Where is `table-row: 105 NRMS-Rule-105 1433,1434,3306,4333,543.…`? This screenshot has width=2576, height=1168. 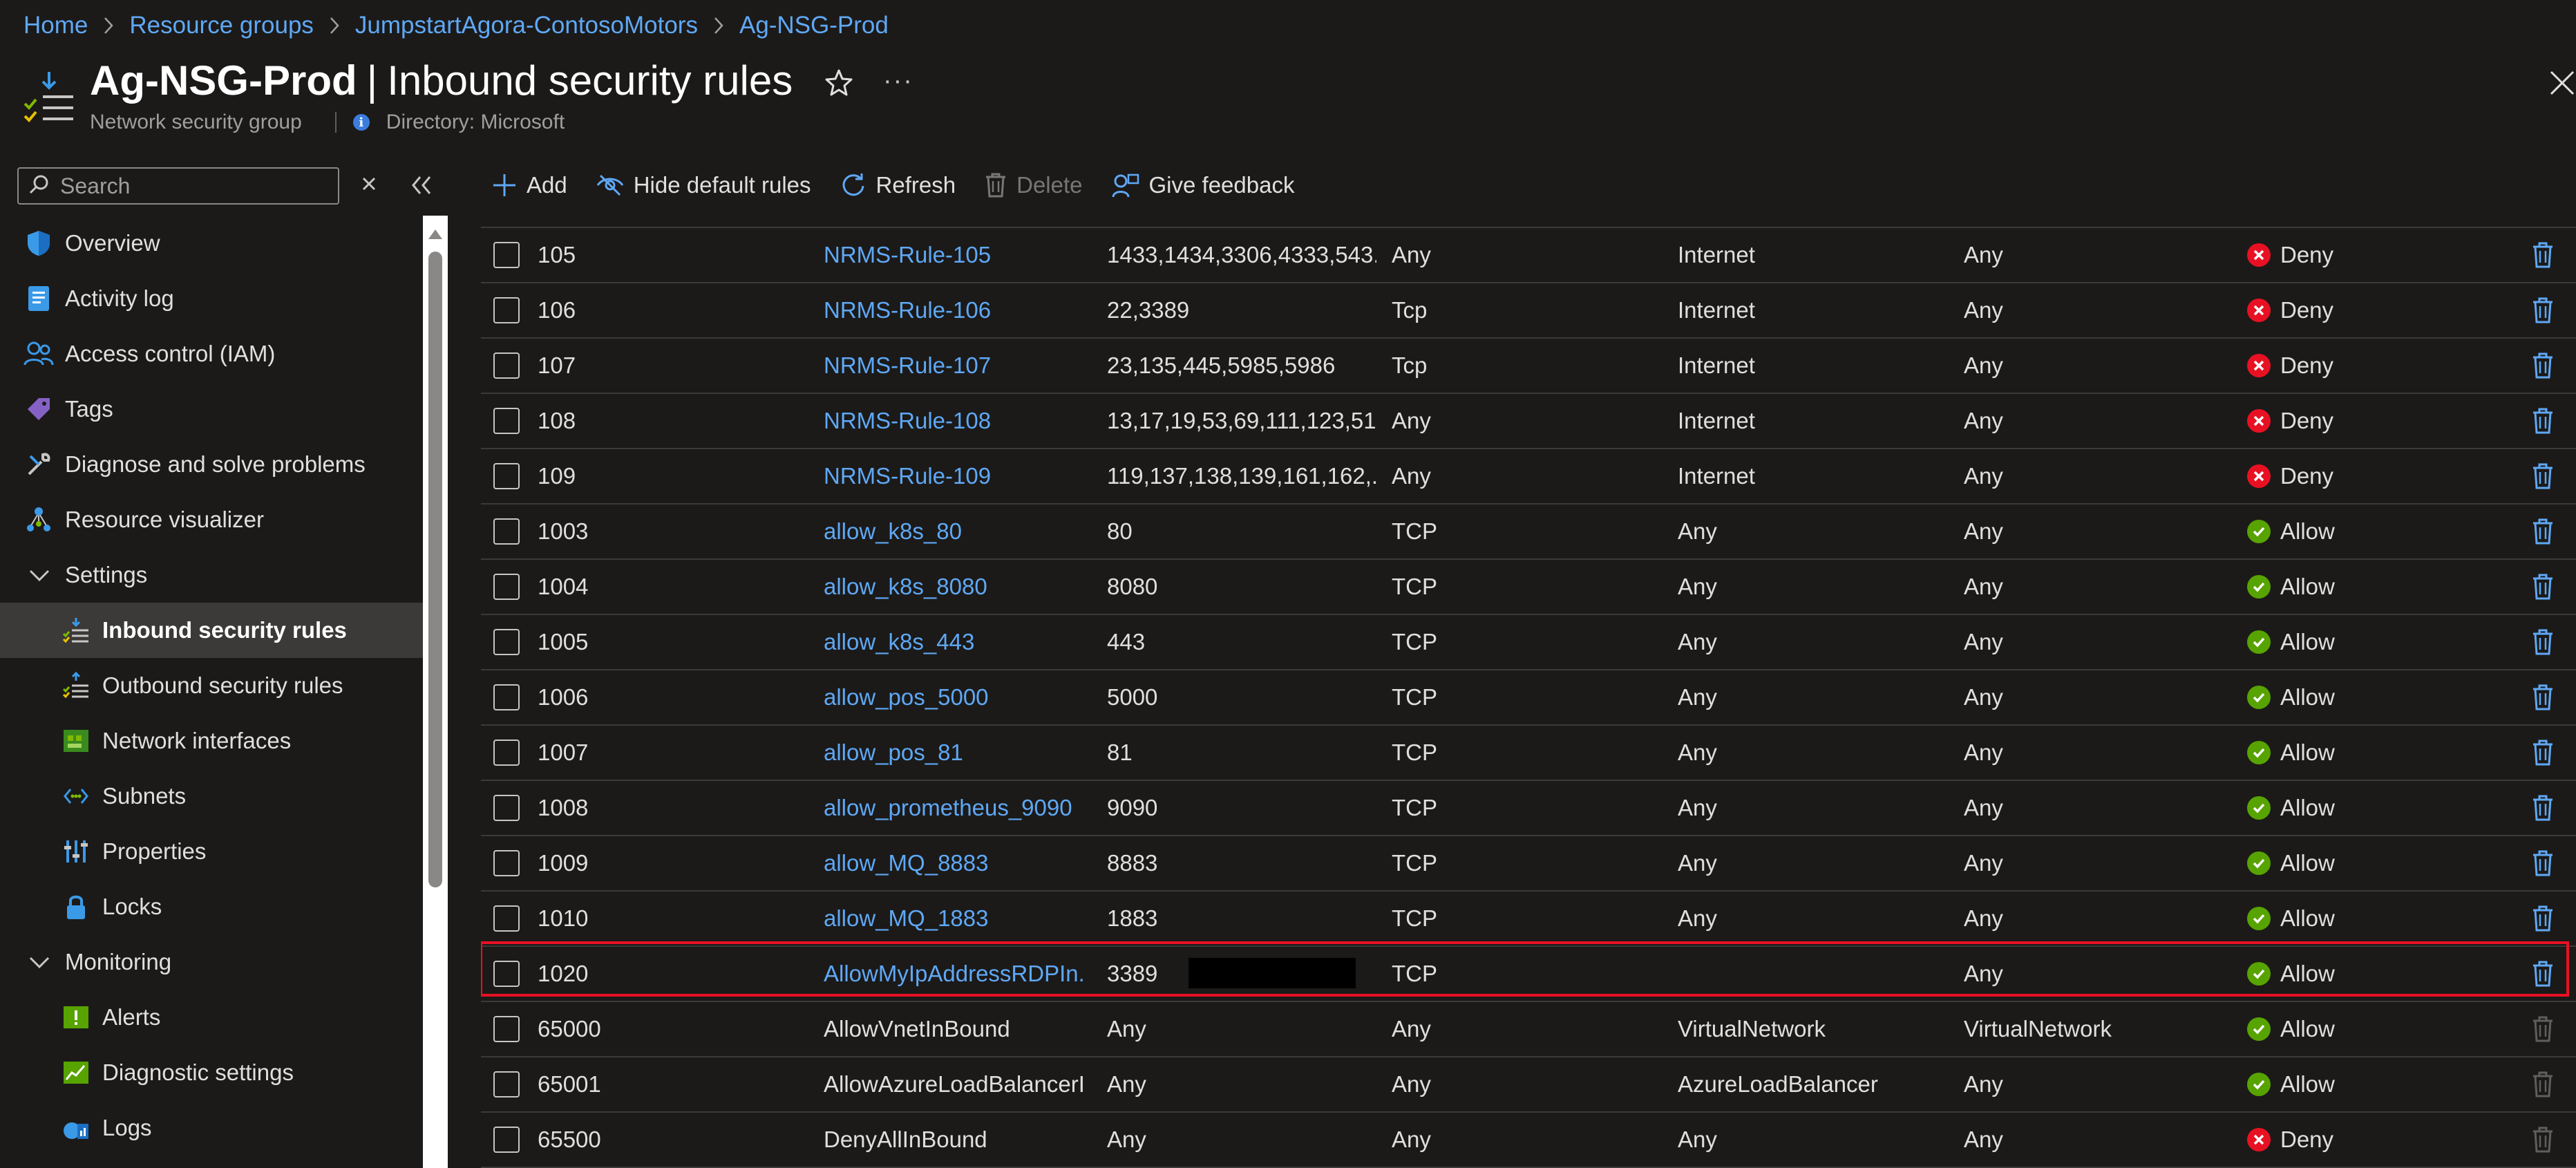
table-row: 105 NRMS-Rule-105 1433,1434,3306,4333,543.… is located at coordinates (1528, 255).